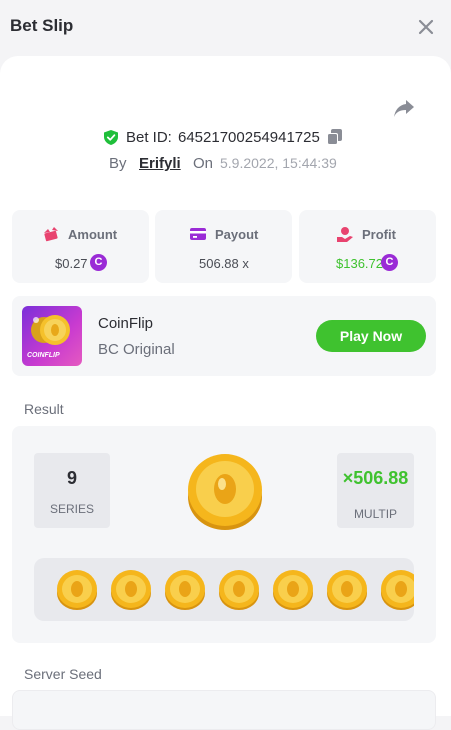 This screenshot has height=730, width=451. What do you see at coordinates (375, 478) in the screenshot?
I see `multiplier-value: ×506.88` at bounding box center [375, 478].